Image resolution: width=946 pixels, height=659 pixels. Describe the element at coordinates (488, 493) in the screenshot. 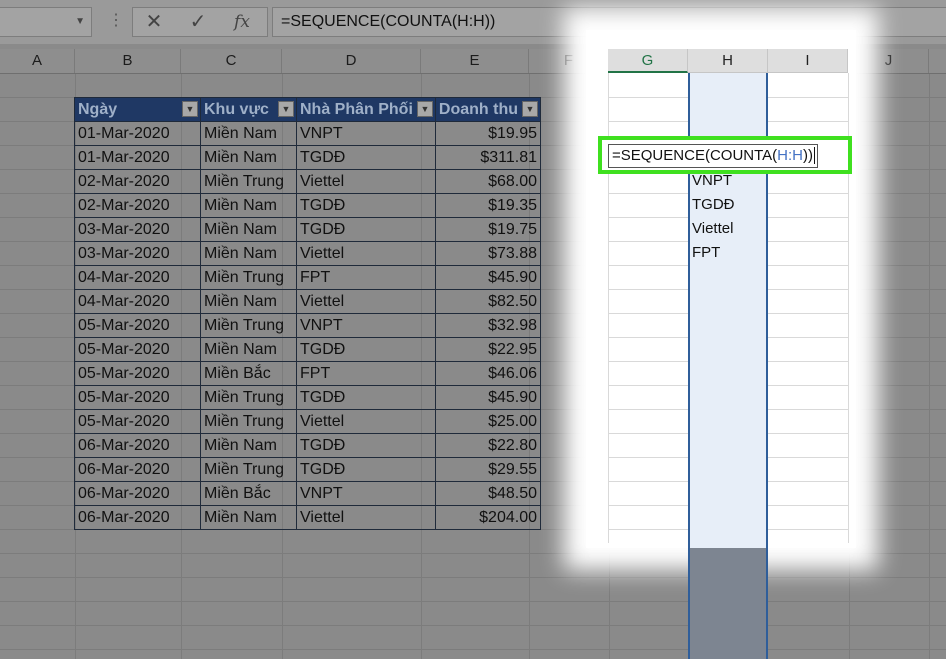

I see `table-cell: $48.50` at that location.